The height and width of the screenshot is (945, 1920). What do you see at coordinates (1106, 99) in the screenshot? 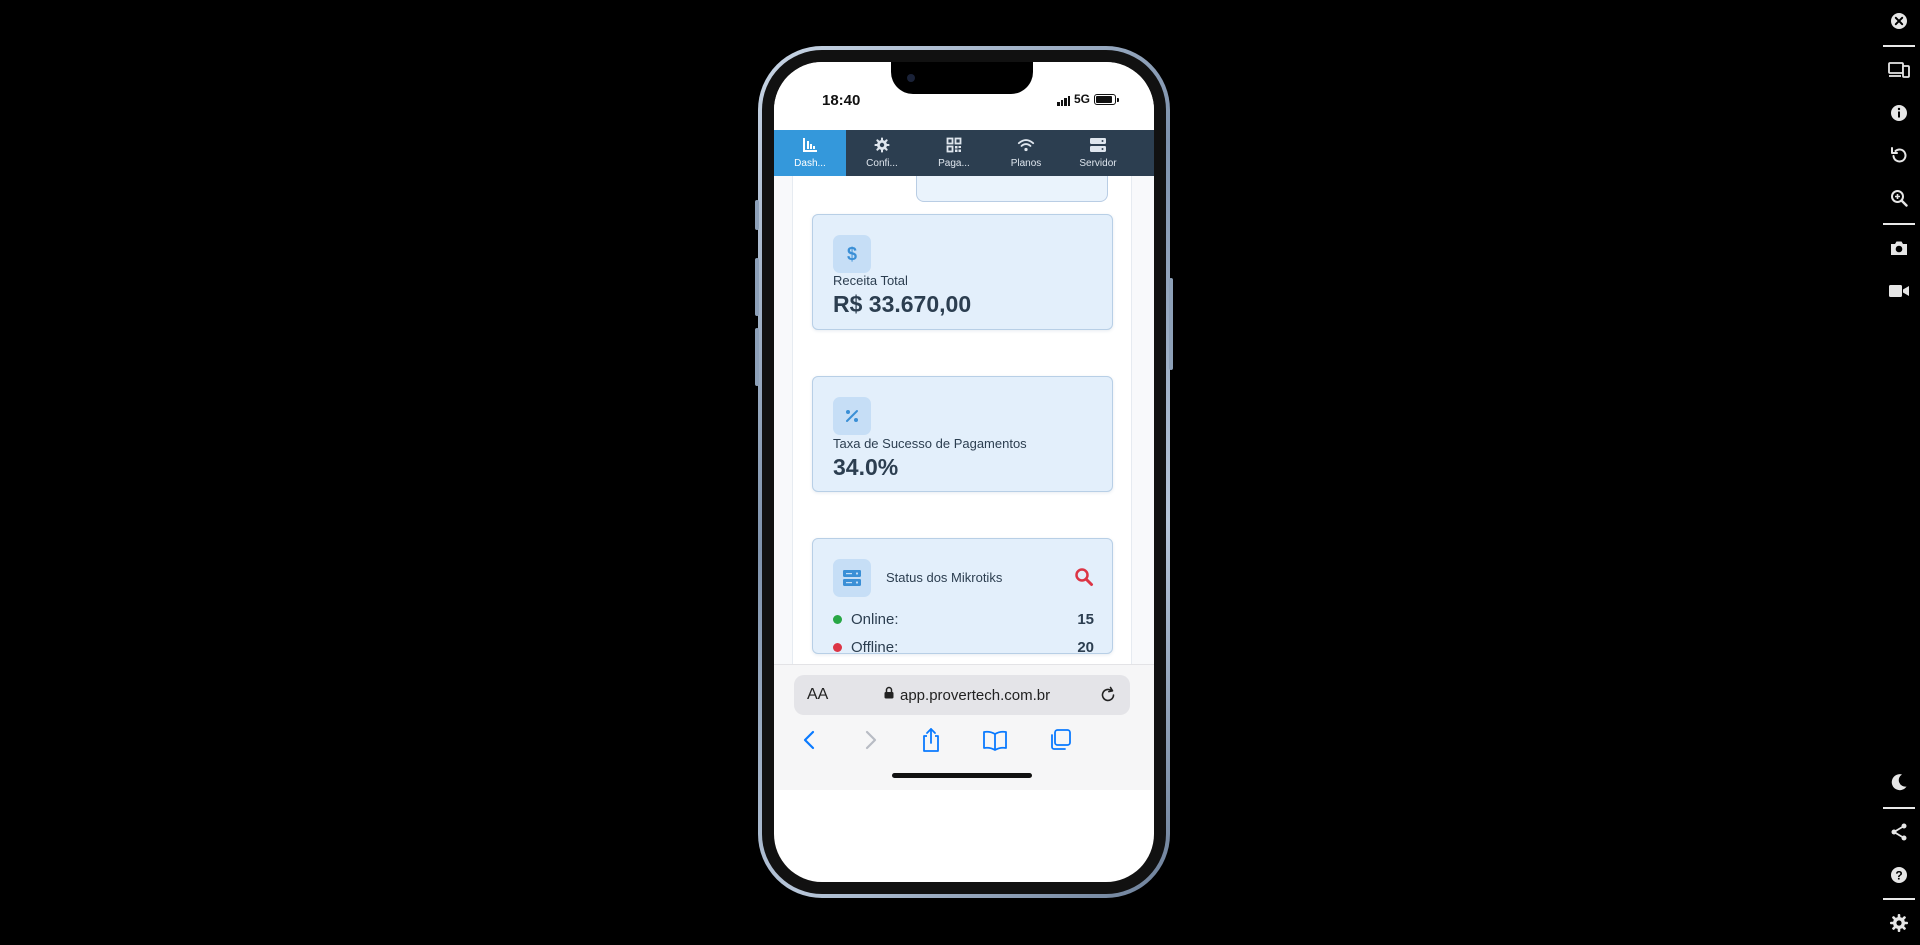
I see `battery-icon` at bounding box center [1106, 99].